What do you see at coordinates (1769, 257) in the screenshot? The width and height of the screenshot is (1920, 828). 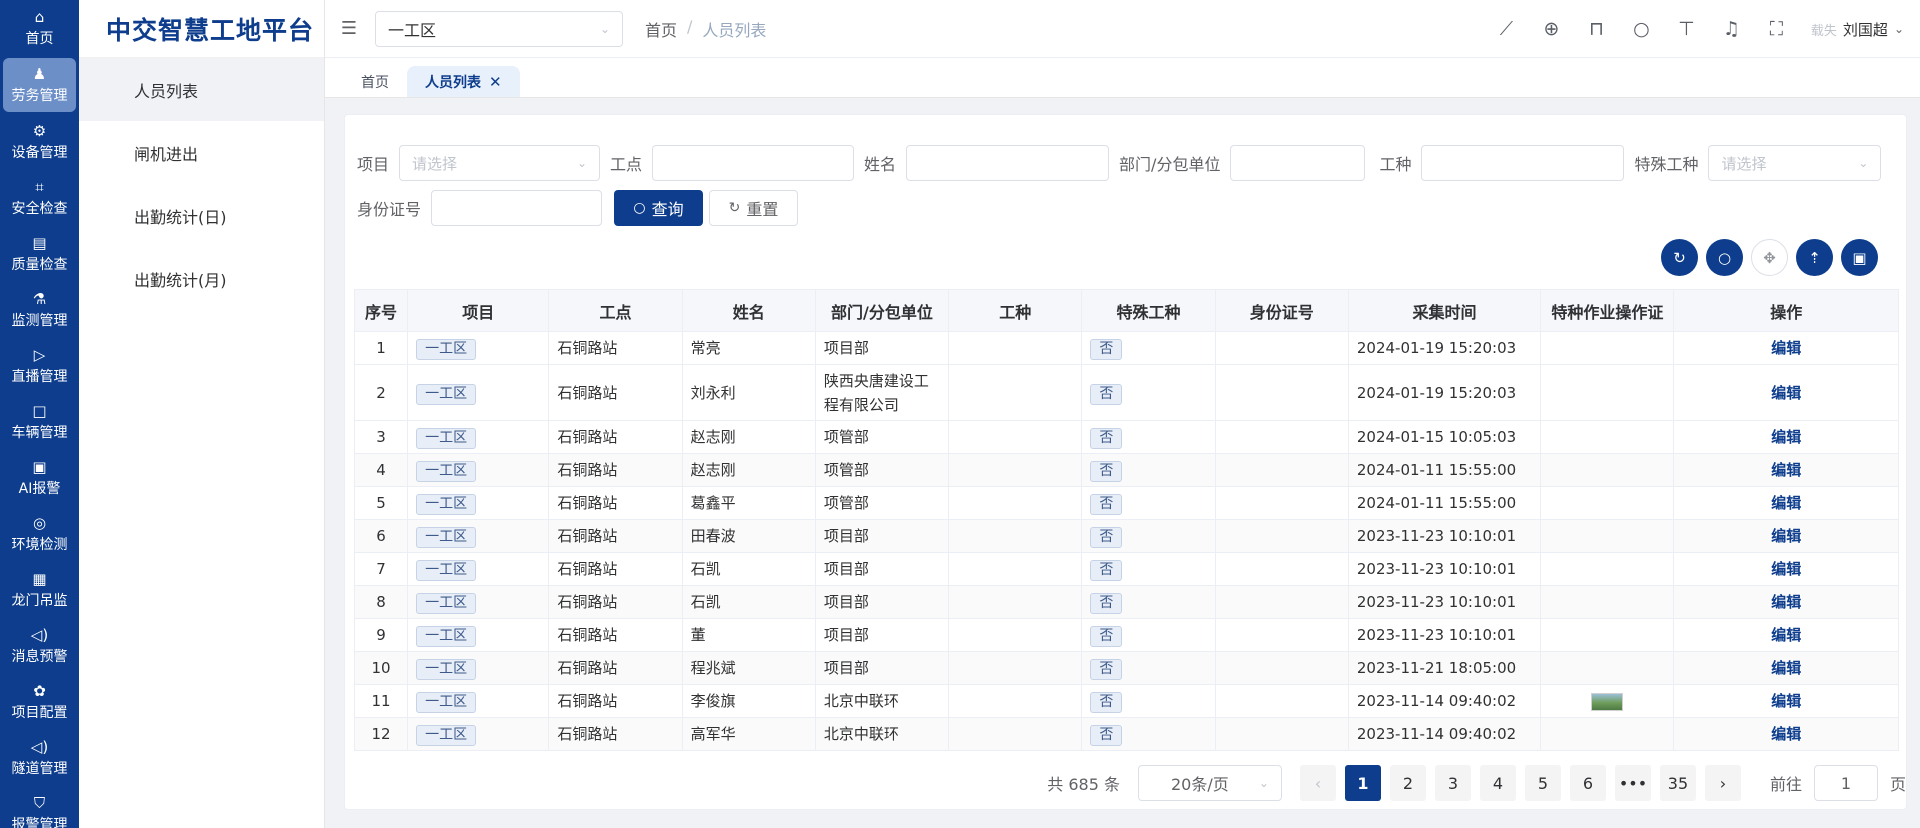 I see `move-icon: ✥` at bounding box center [1769, 257].